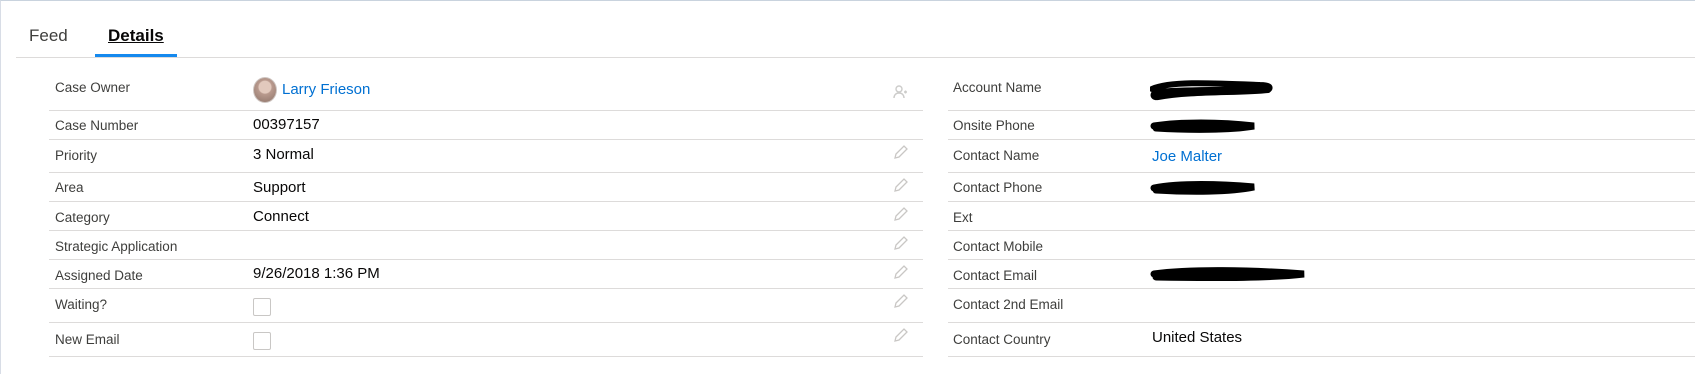 This screenshot has height=374, width=1695. Describe the element at coordinates (997, 87) in the screenshot. I see `field-label: Account Name` at that location.